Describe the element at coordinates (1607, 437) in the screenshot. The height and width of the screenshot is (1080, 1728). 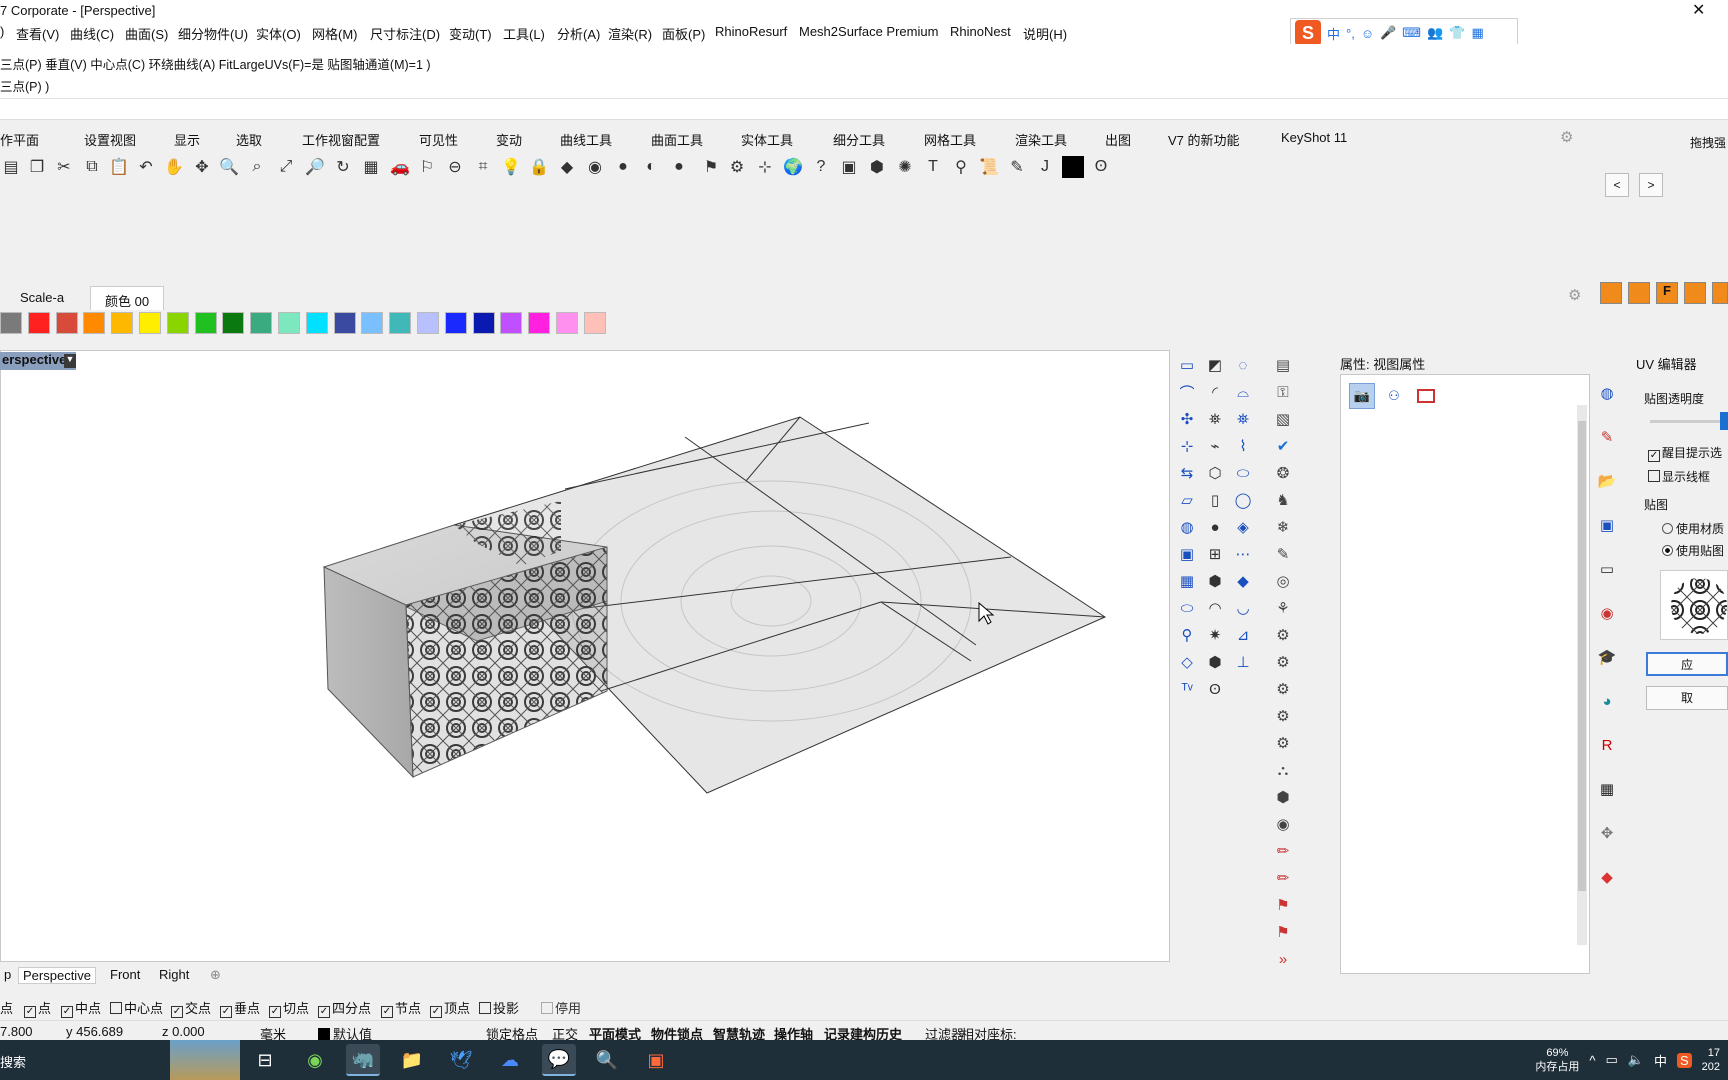
I see `panel-icon-1: ✎` at that location.